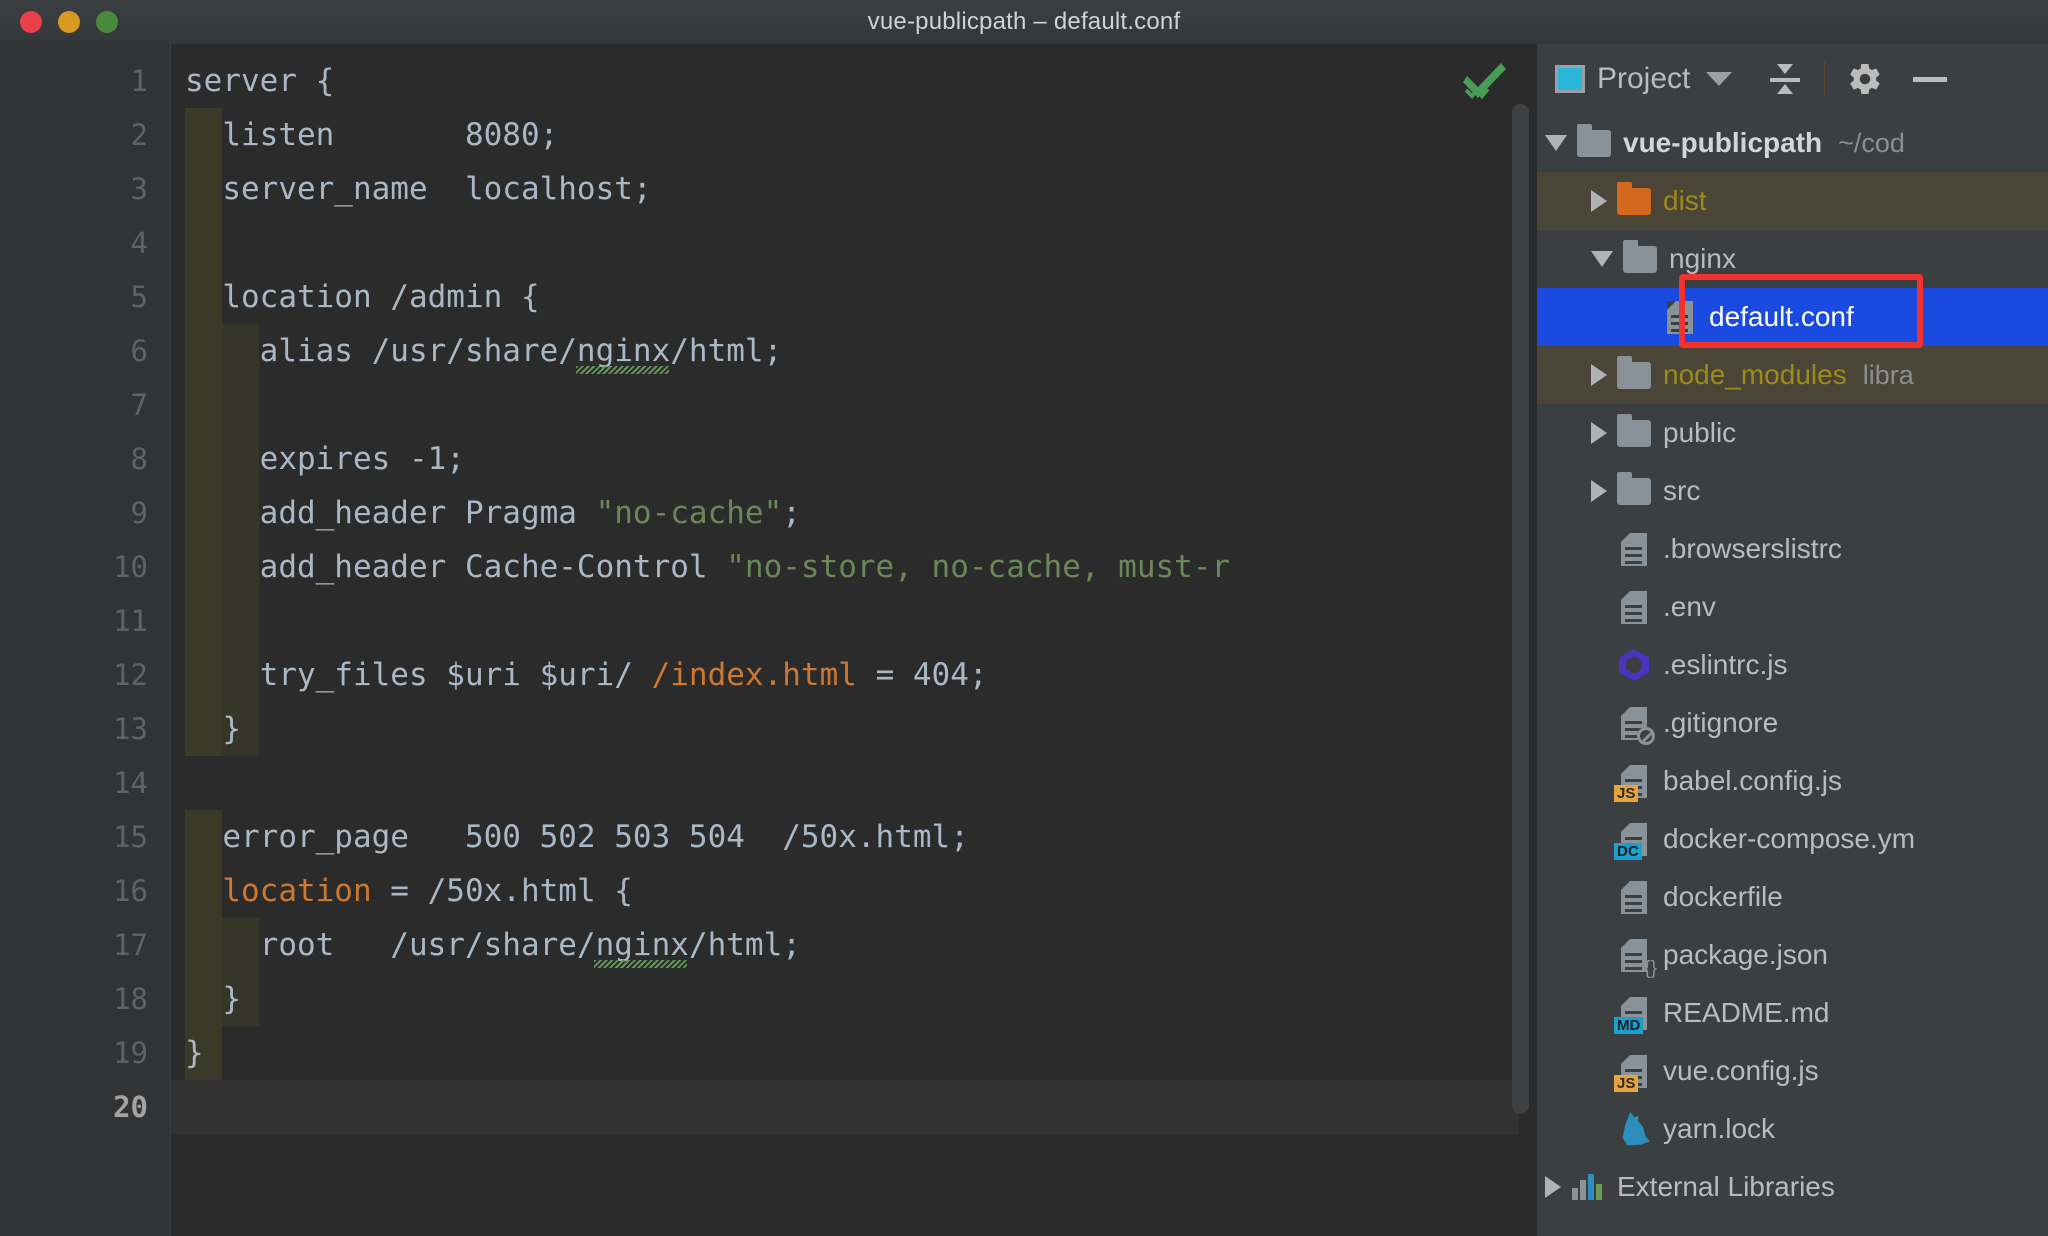 This screenshot has height=1236, width=2048. What do you see at coordinates (854, 459) in the screenshot?
I see `code-line: expires -1;` at bounding box center [854, 459].